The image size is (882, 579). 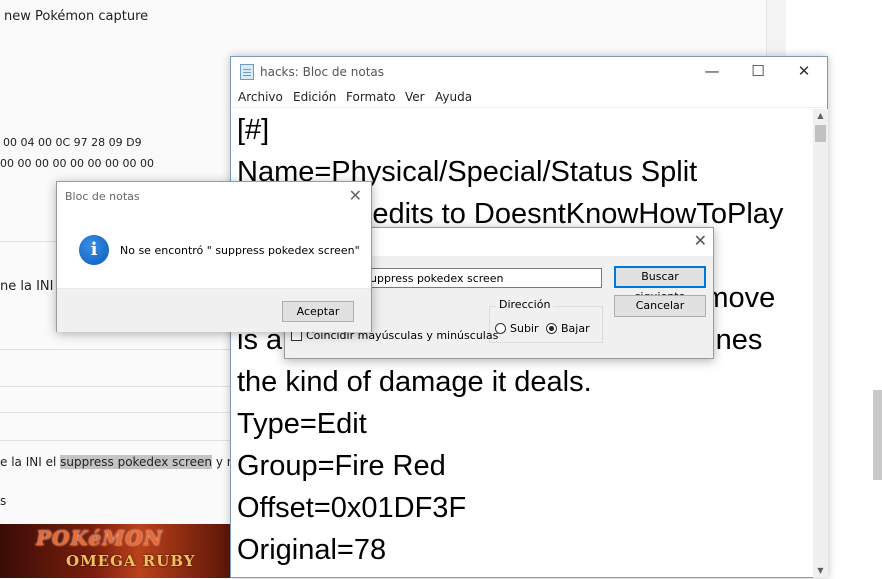 I want to click on direction-group: Dirección Subir Bajar, so click(x=546, y=320).